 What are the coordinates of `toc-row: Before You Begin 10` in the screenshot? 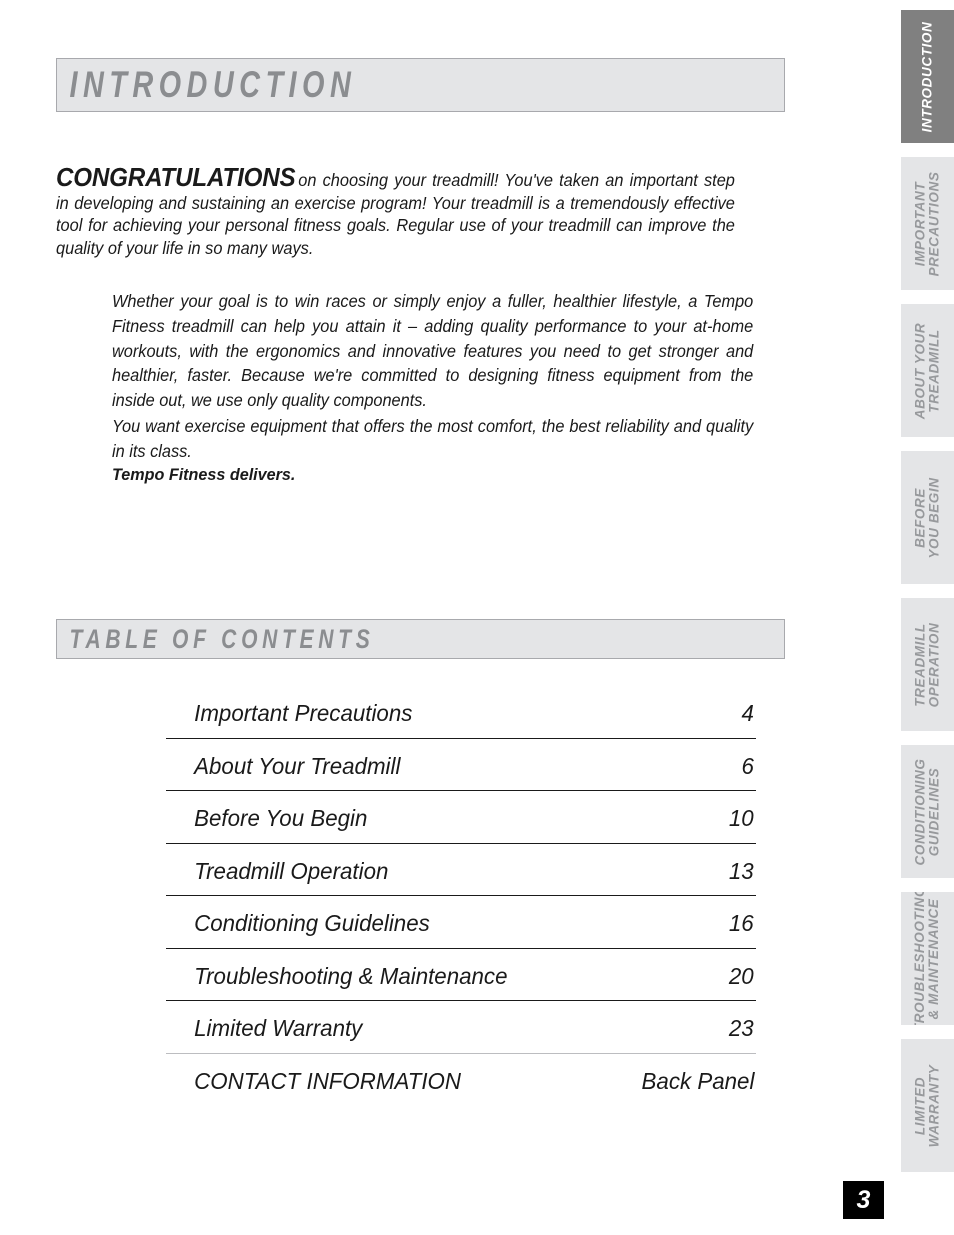 It's located at (461, 817).